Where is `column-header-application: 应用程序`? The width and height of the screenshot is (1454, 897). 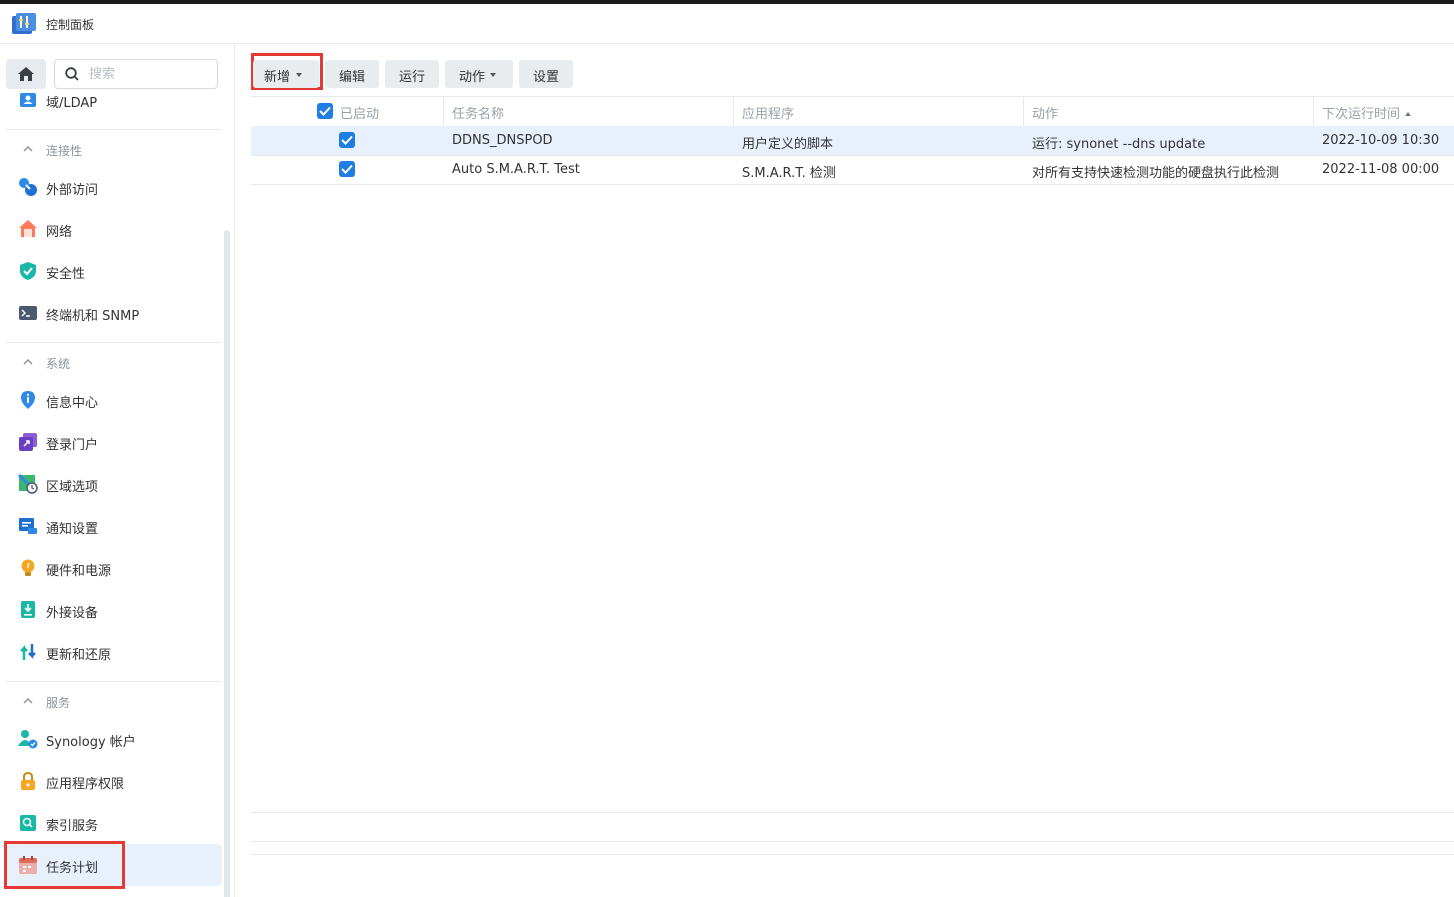 column-header-application: 应用程序 is located at coordinates (768, 112).